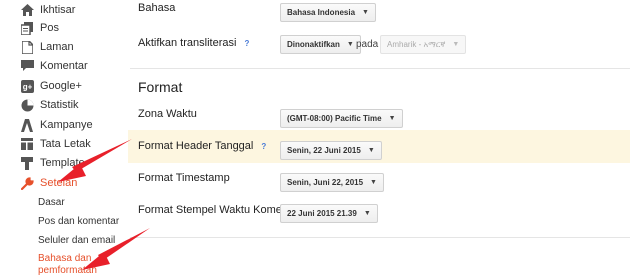  I want to click on sidebar-item-label: Pos, so click(49, 28).